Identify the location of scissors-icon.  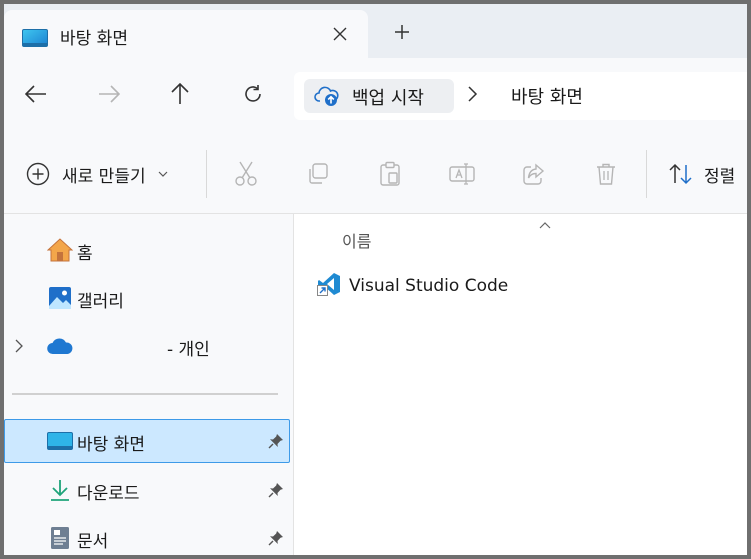
(246, 173).